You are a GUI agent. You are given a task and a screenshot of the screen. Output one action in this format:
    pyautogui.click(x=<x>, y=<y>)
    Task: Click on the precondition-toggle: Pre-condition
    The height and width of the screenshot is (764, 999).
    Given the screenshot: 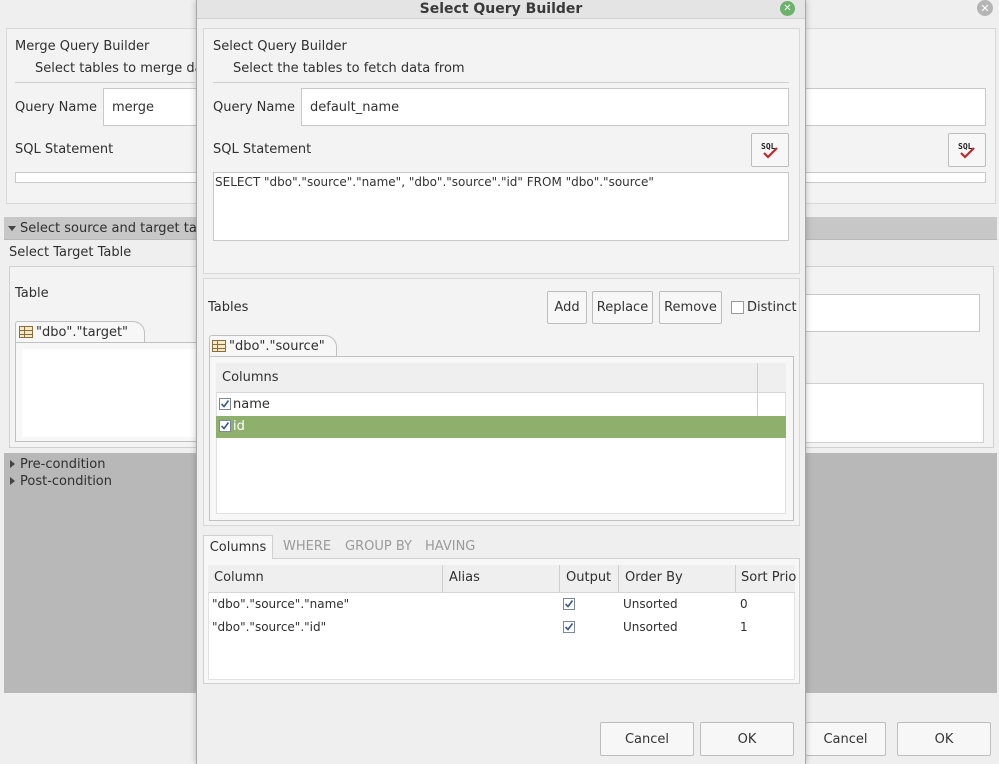 What is the action you would take?
    pyautogui.click(x=62, y=464)
    